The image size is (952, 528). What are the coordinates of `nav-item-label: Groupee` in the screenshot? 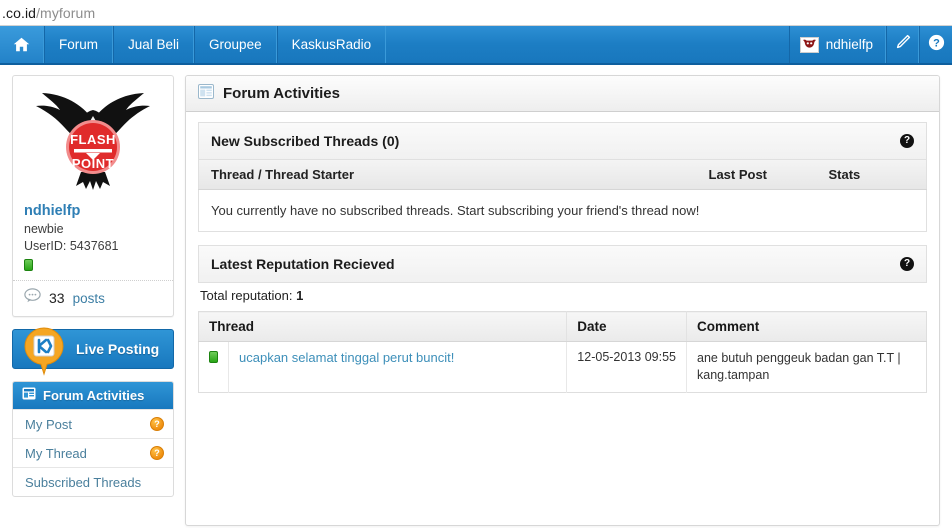 It's located at (235, 44).